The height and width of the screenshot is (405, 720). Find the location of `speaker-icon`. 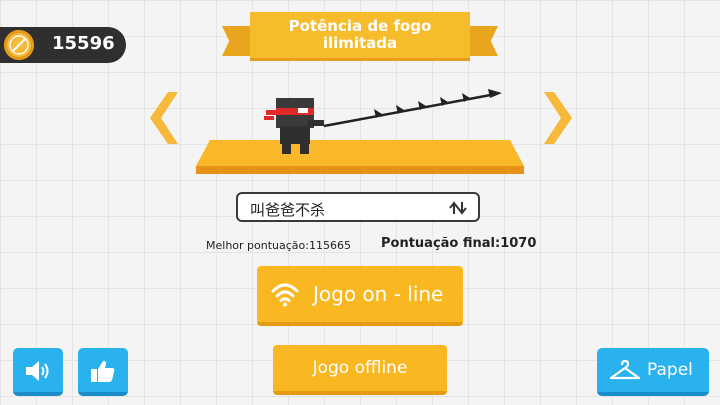

speaker-icon is located at coordinates (37, 371).